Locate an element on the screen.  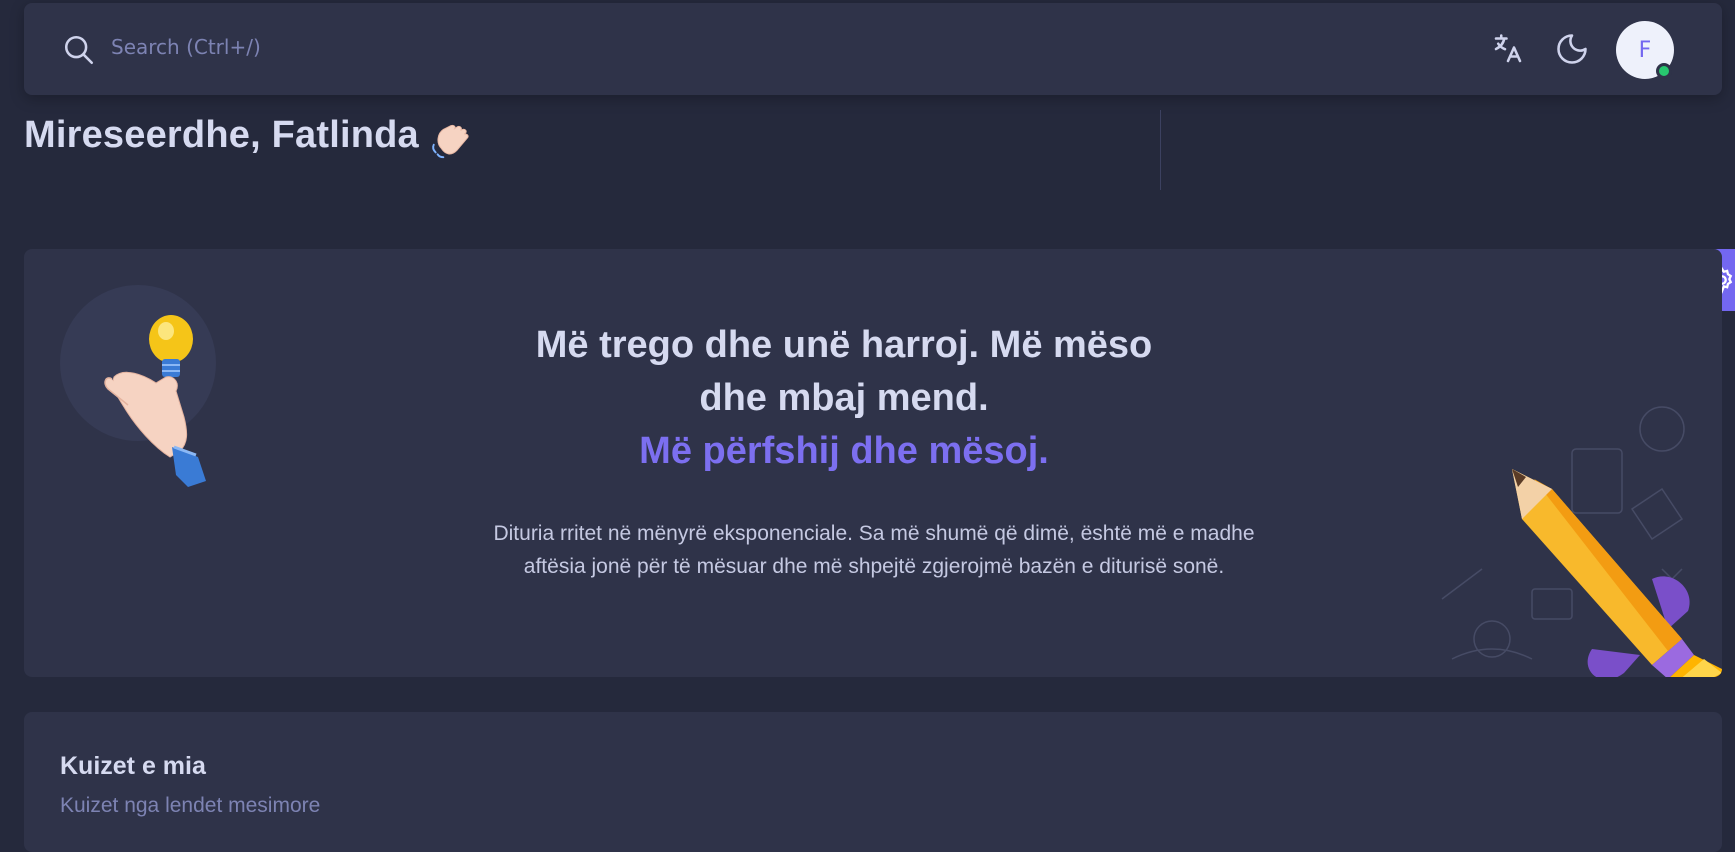
avatar-initial: F is located at coordinates (1645, 50).